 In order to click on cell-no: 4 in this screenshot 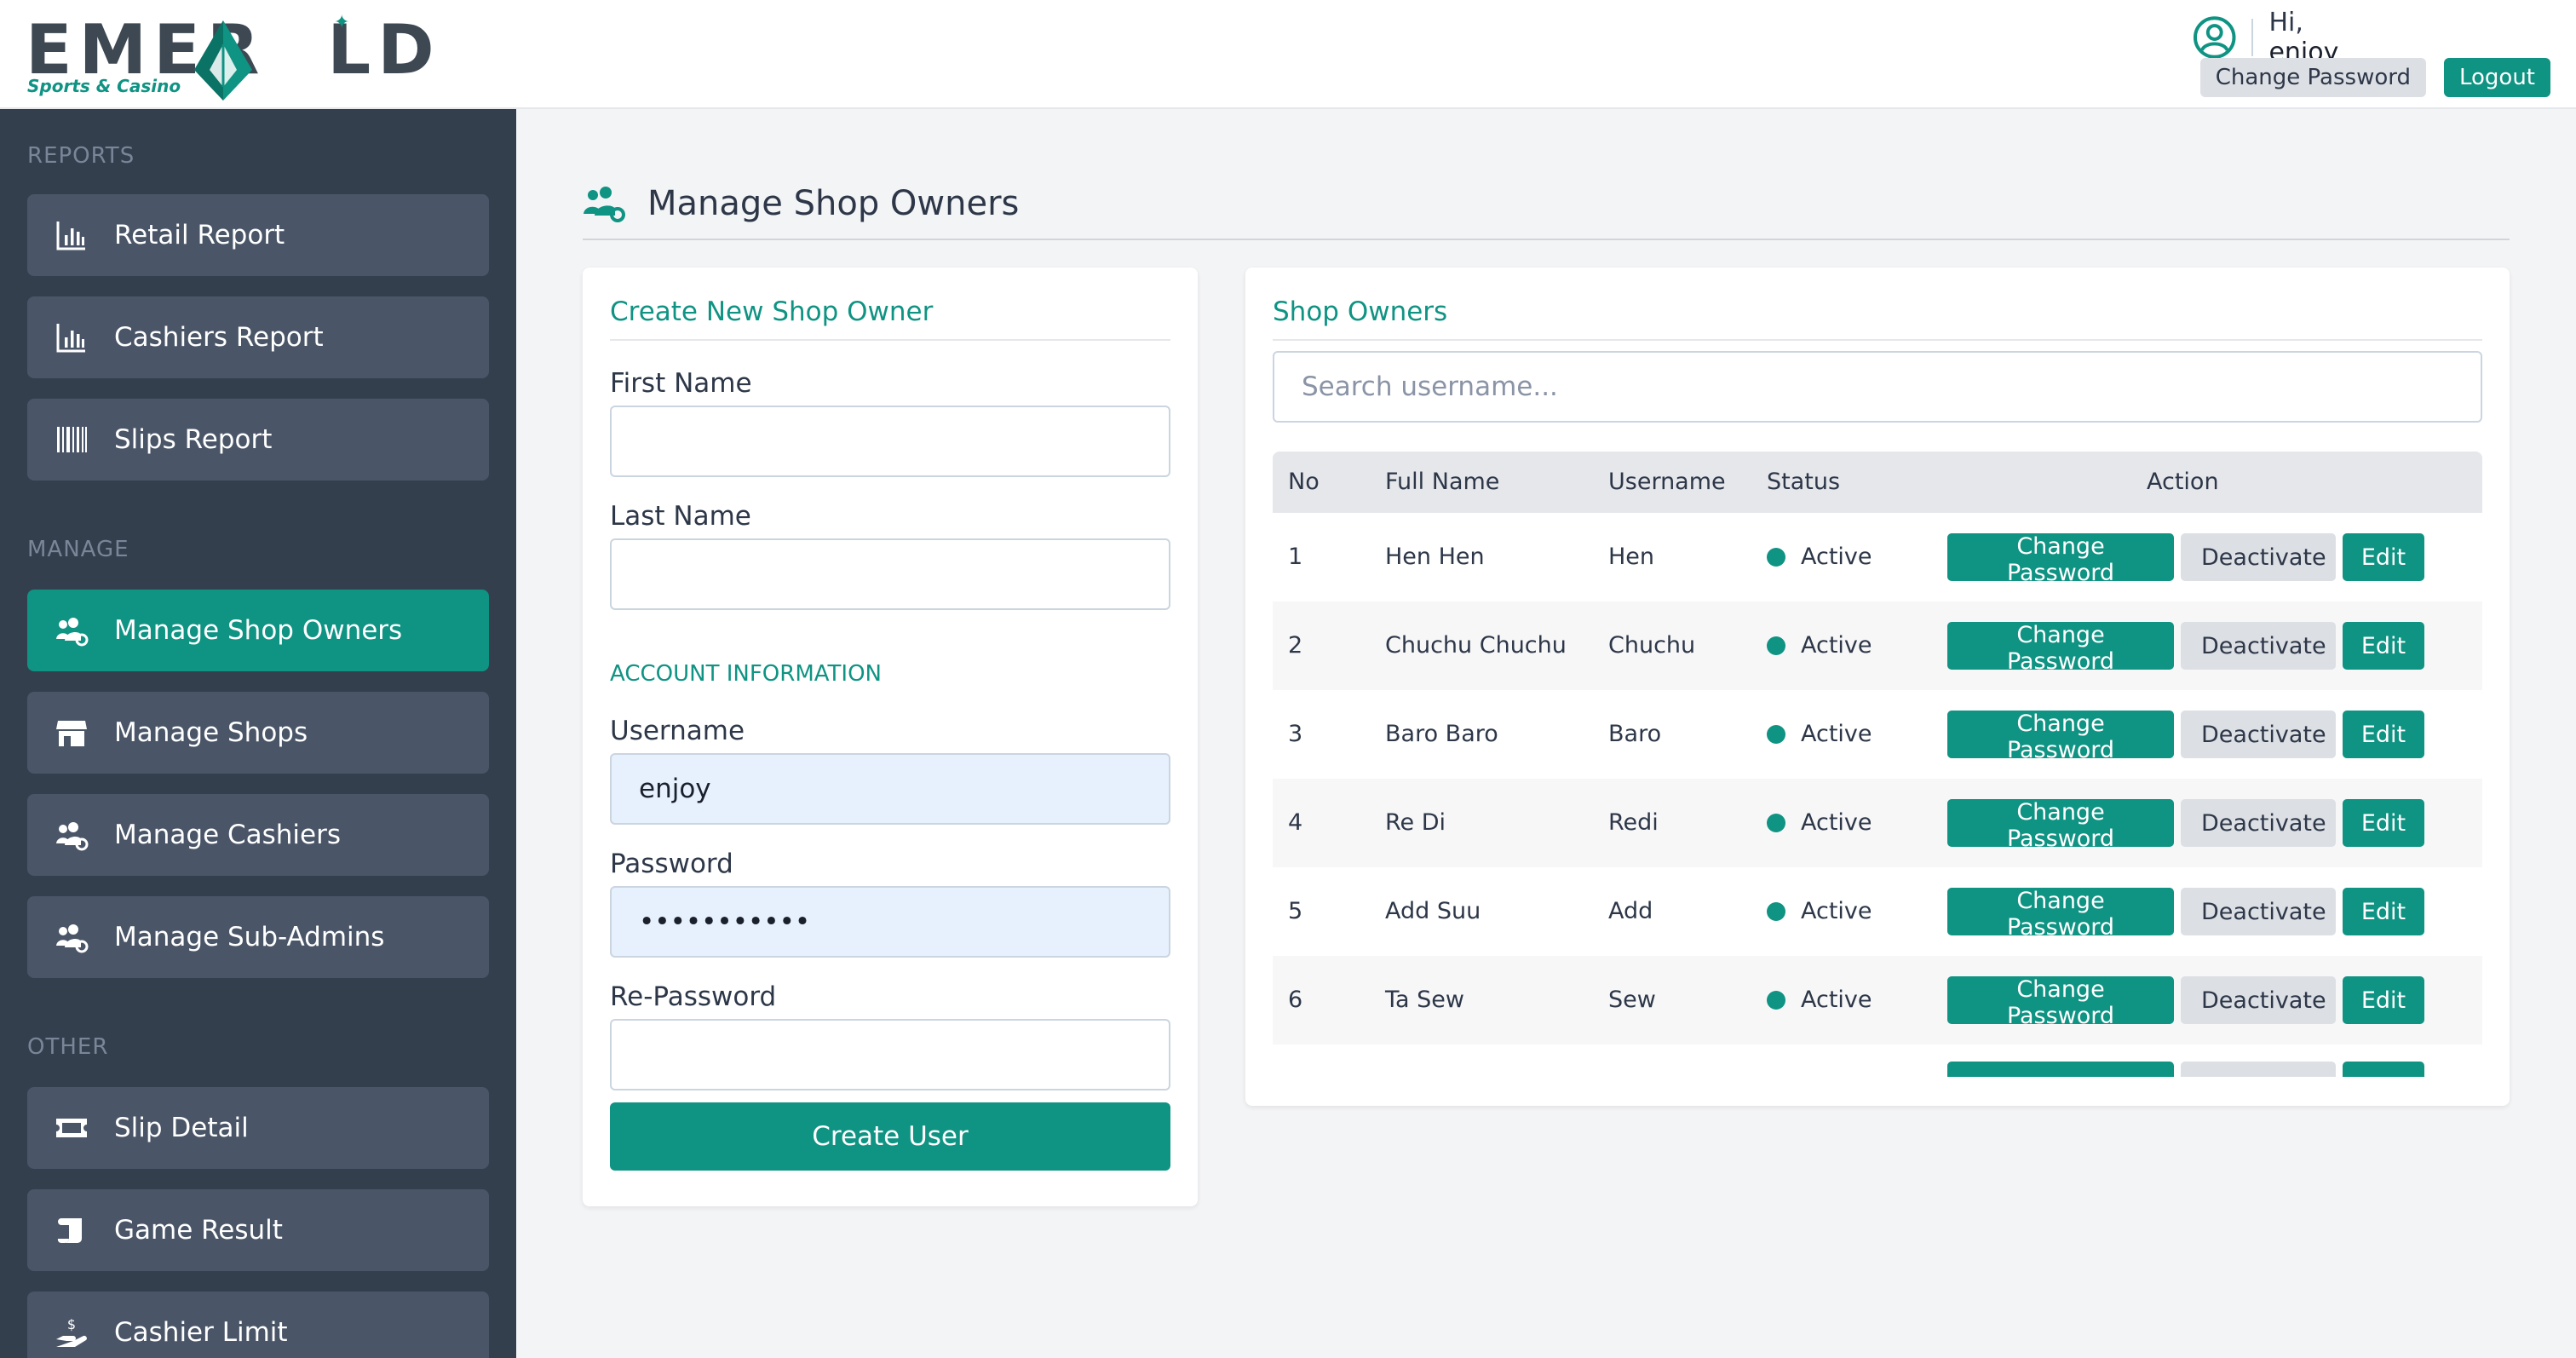, I will do `click(1295, 823)`.